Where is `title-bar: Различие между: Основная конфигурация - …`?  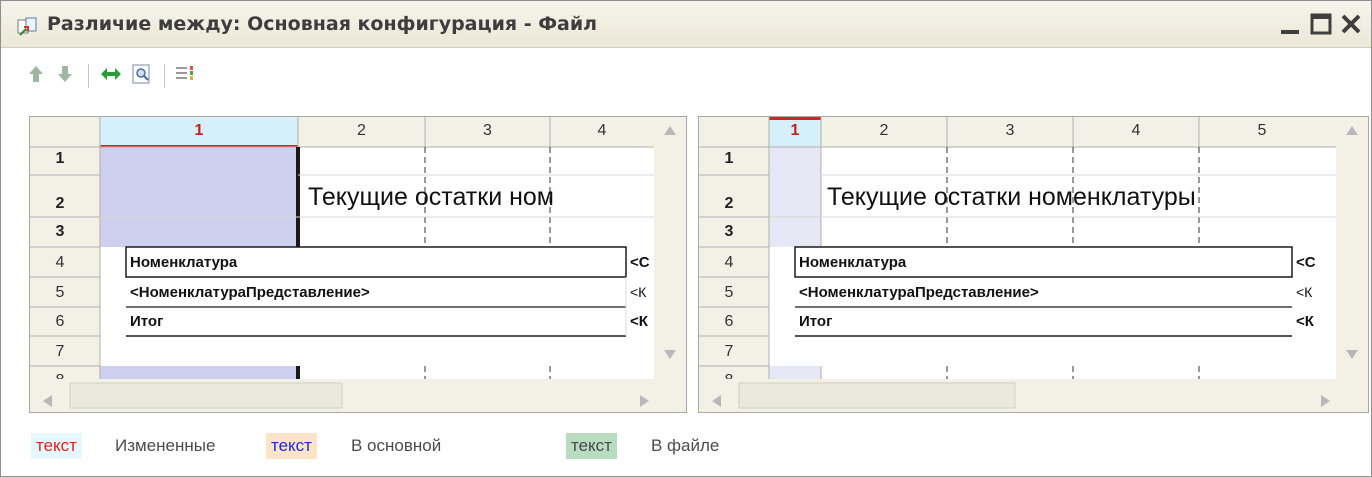
title-bar: Различие между: Основная конфигурация - … is located at coordinates (686, 24).